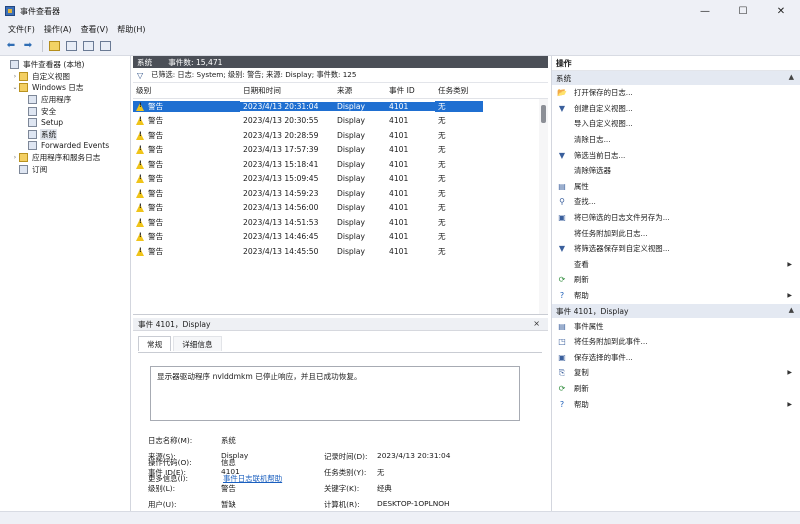  Describe the element at coordinates (15, 87) in the screenshot. I see `expand-chevron-icon: ⌄` at that location.